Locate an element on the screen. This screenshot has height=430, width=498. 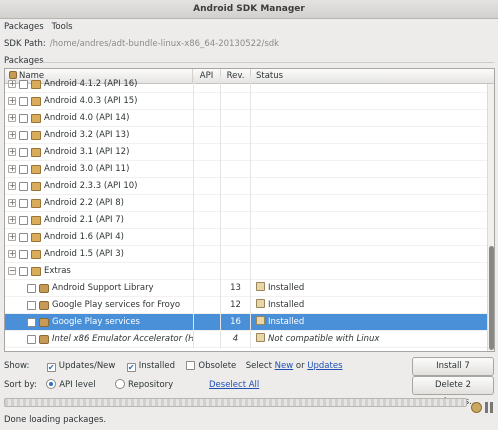
window-titlebar: Android SDK Manager is located at coordinates (249, 9).